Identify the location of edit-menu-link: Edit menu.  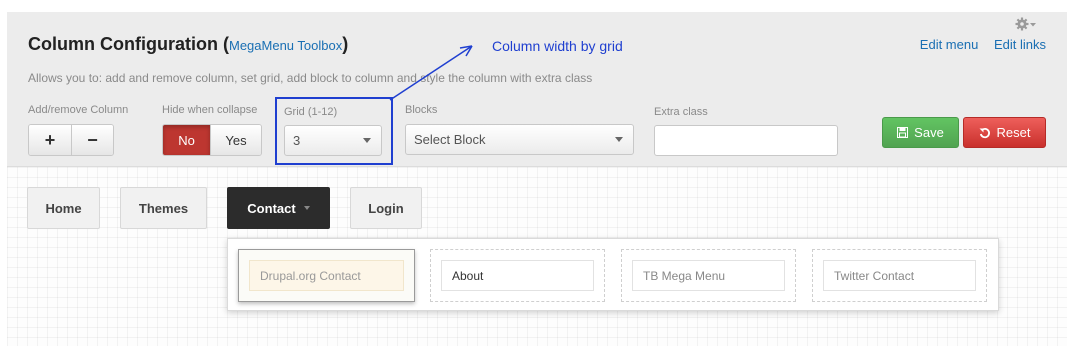
(949, 44).